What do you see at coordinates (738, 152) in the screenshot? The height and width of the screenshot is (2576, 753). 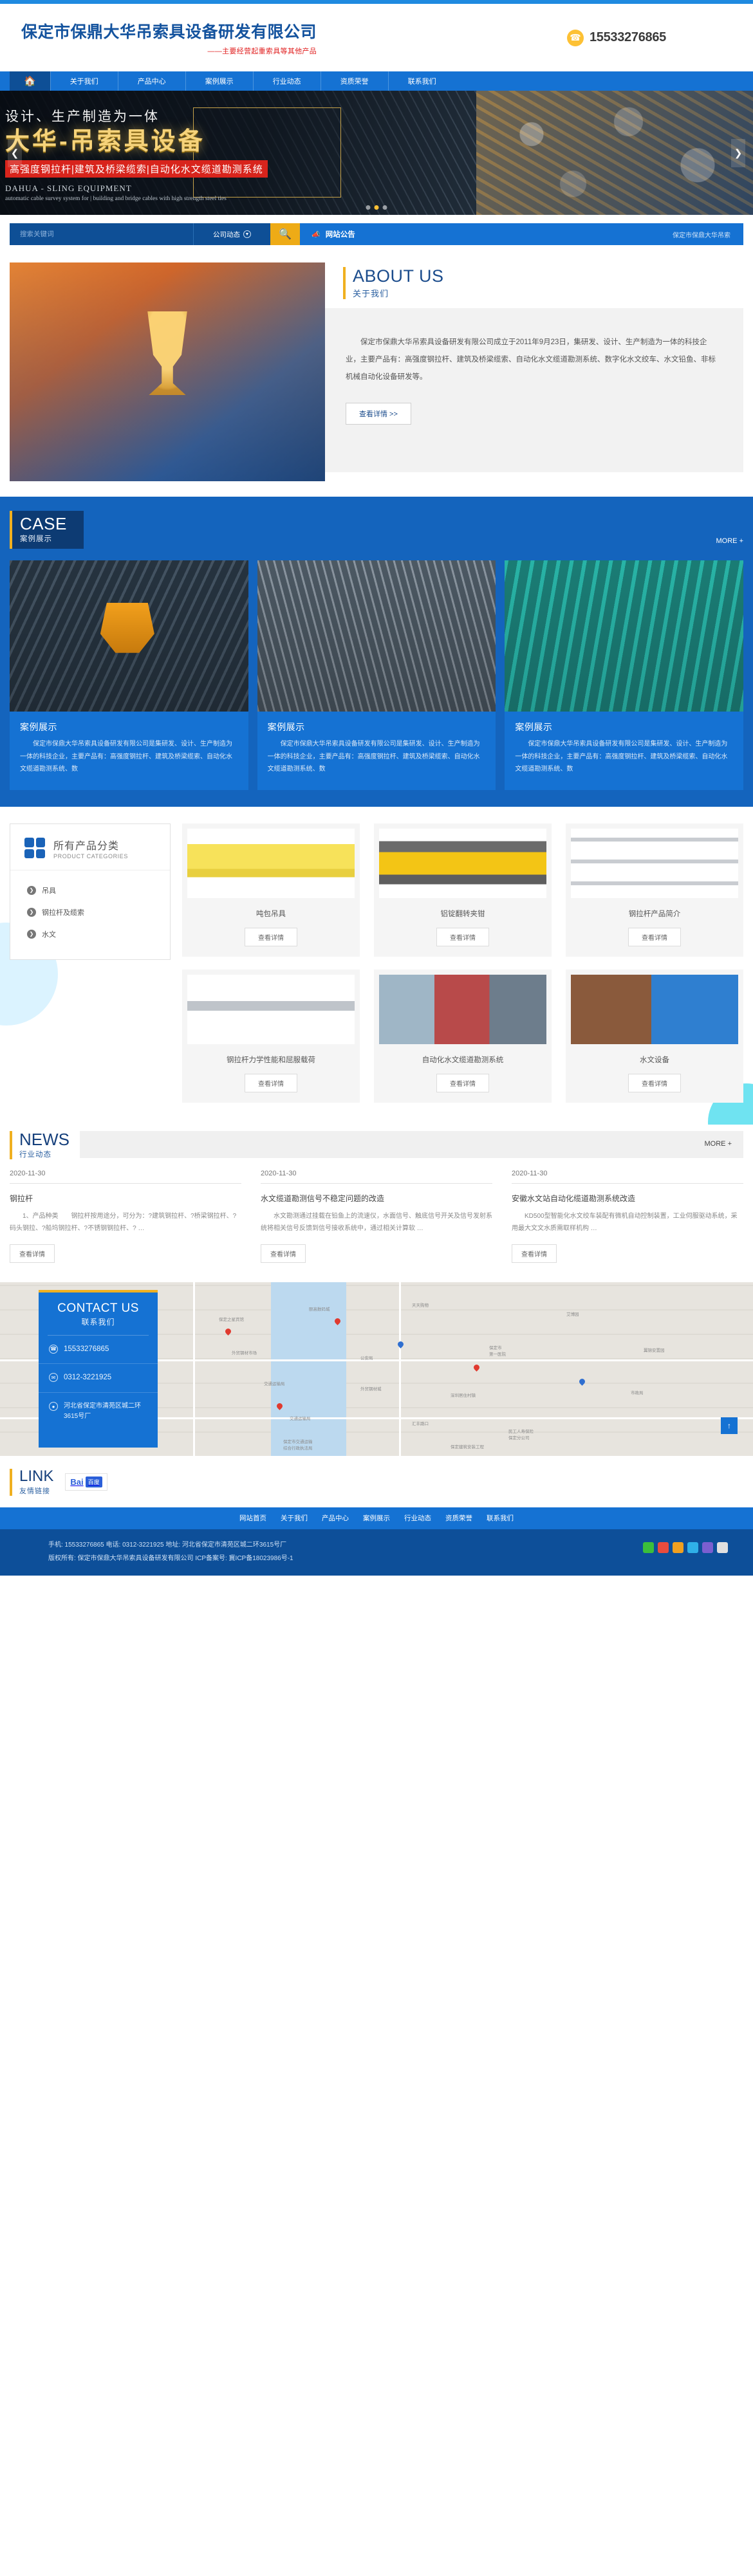 I see `banner-next-arrow-icon: ❯` at bounding box center [738, 152].